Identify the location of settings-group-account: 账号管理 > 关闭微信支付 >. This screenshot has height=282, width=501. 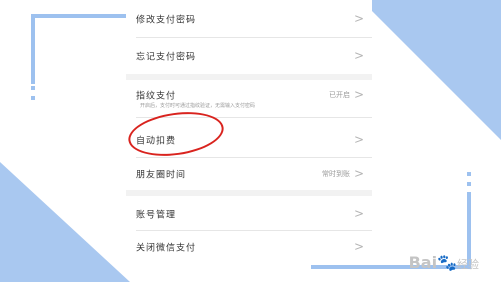
(249, 230).